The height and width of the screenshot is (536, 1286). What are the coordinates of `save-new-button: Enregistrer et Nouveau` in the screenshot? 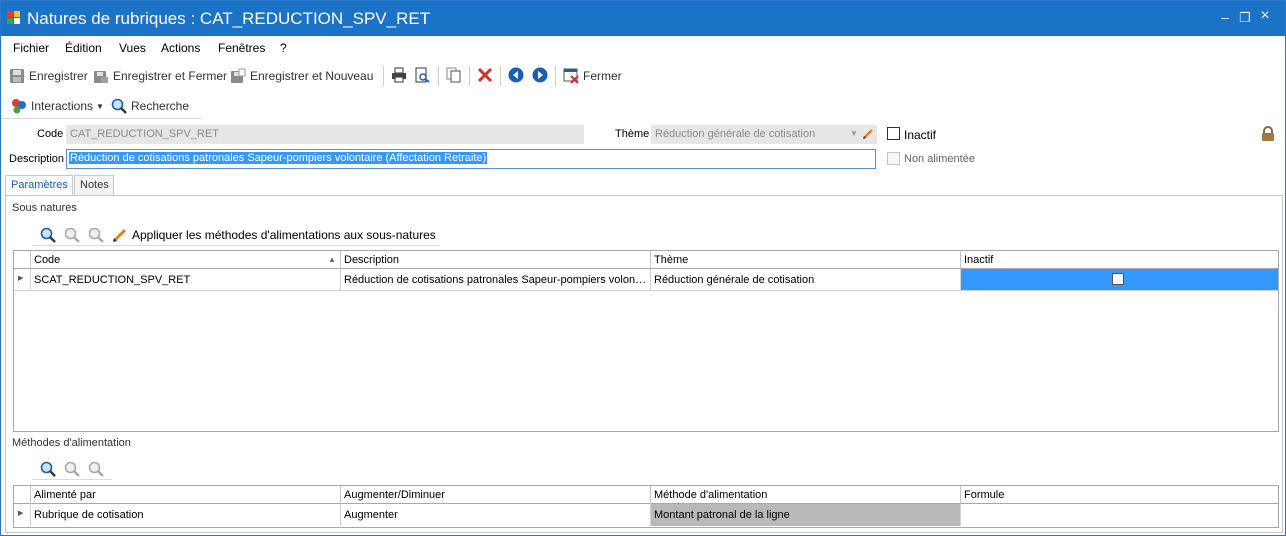 It's located at (301, 76).